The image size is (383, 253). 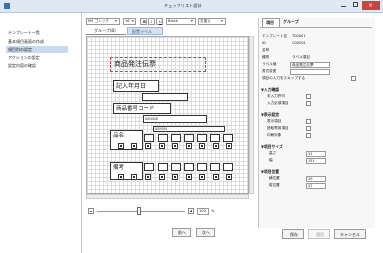 What do you see at coordinates (116, 21) in the screenshot?
I see `chevron-down-icon: ▾` at bounding box center [116, 21].